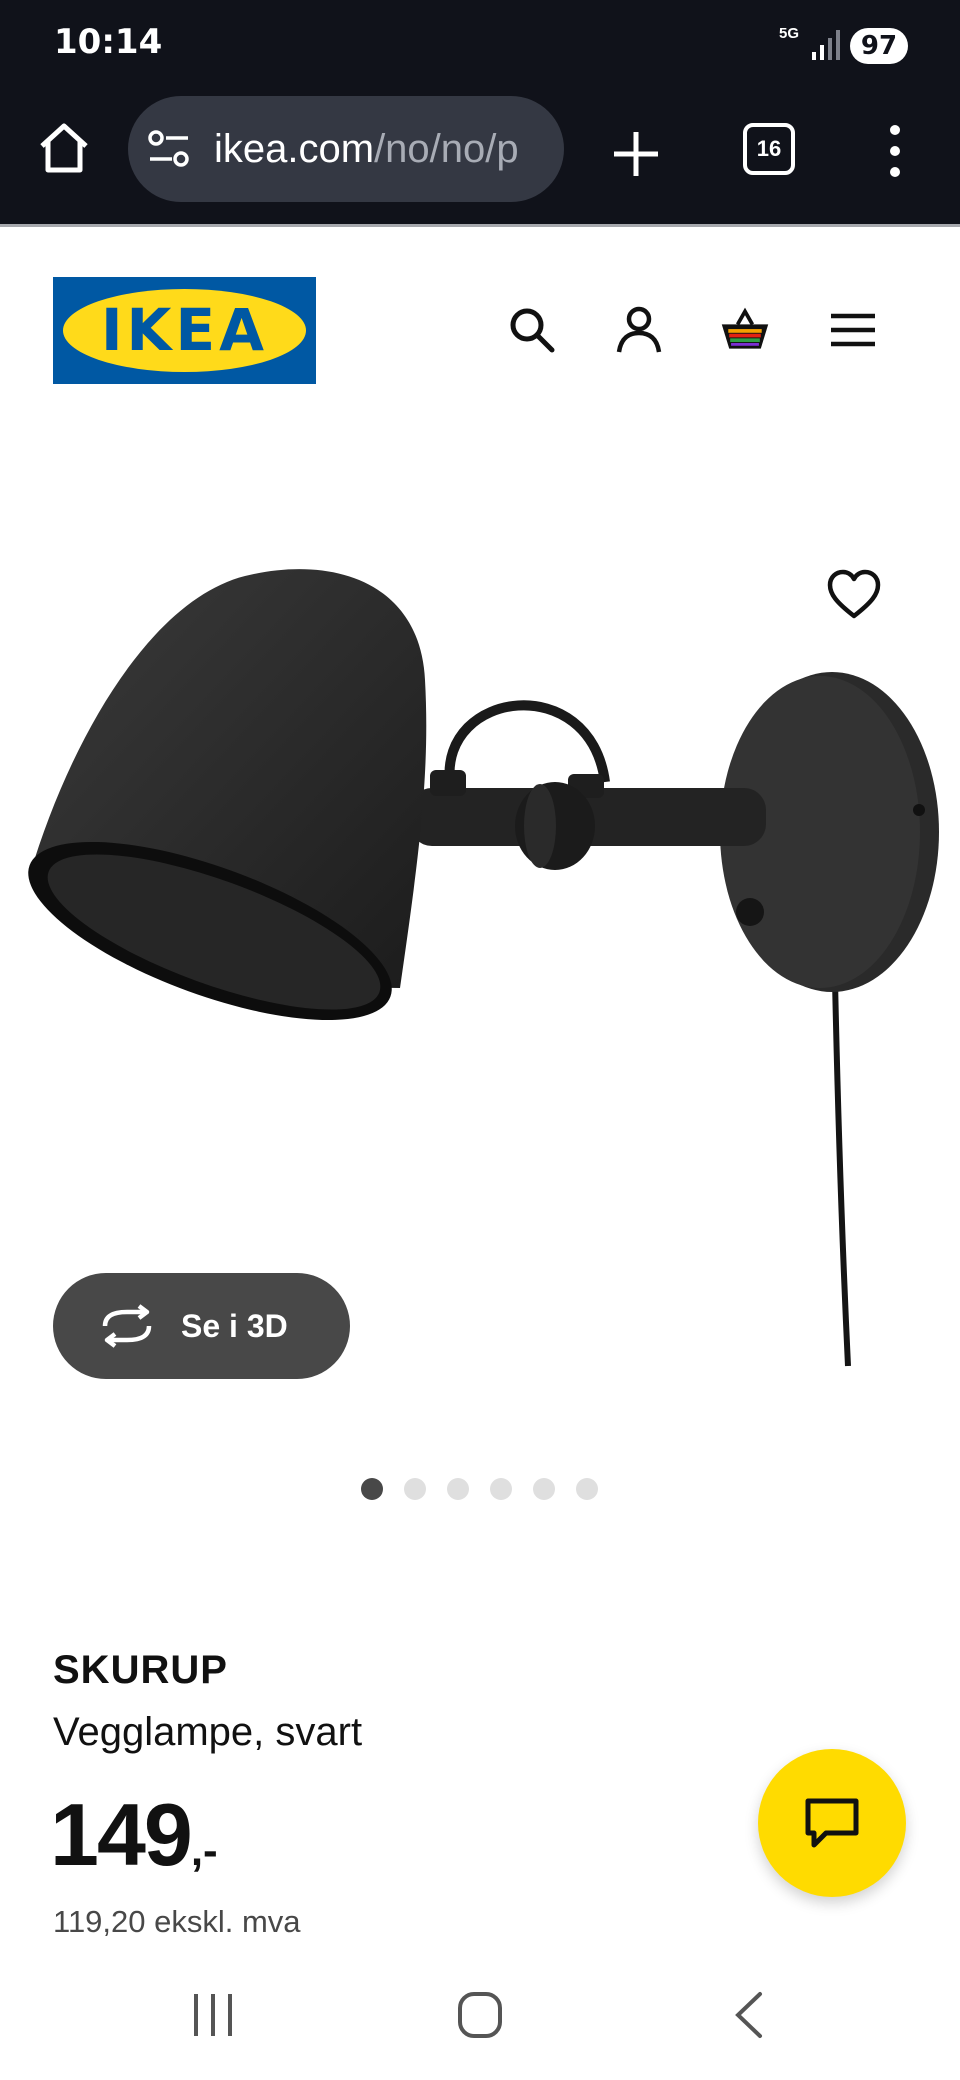  Describe the element at coordinates (294, 149) in the screenshot. I see `url-host: ikea.com` at that location.